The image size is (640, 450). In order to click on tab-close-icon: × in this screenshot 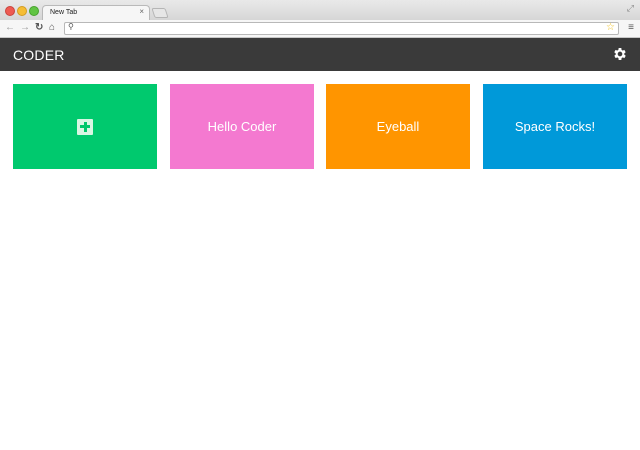, I will do `click(141, 12)`.